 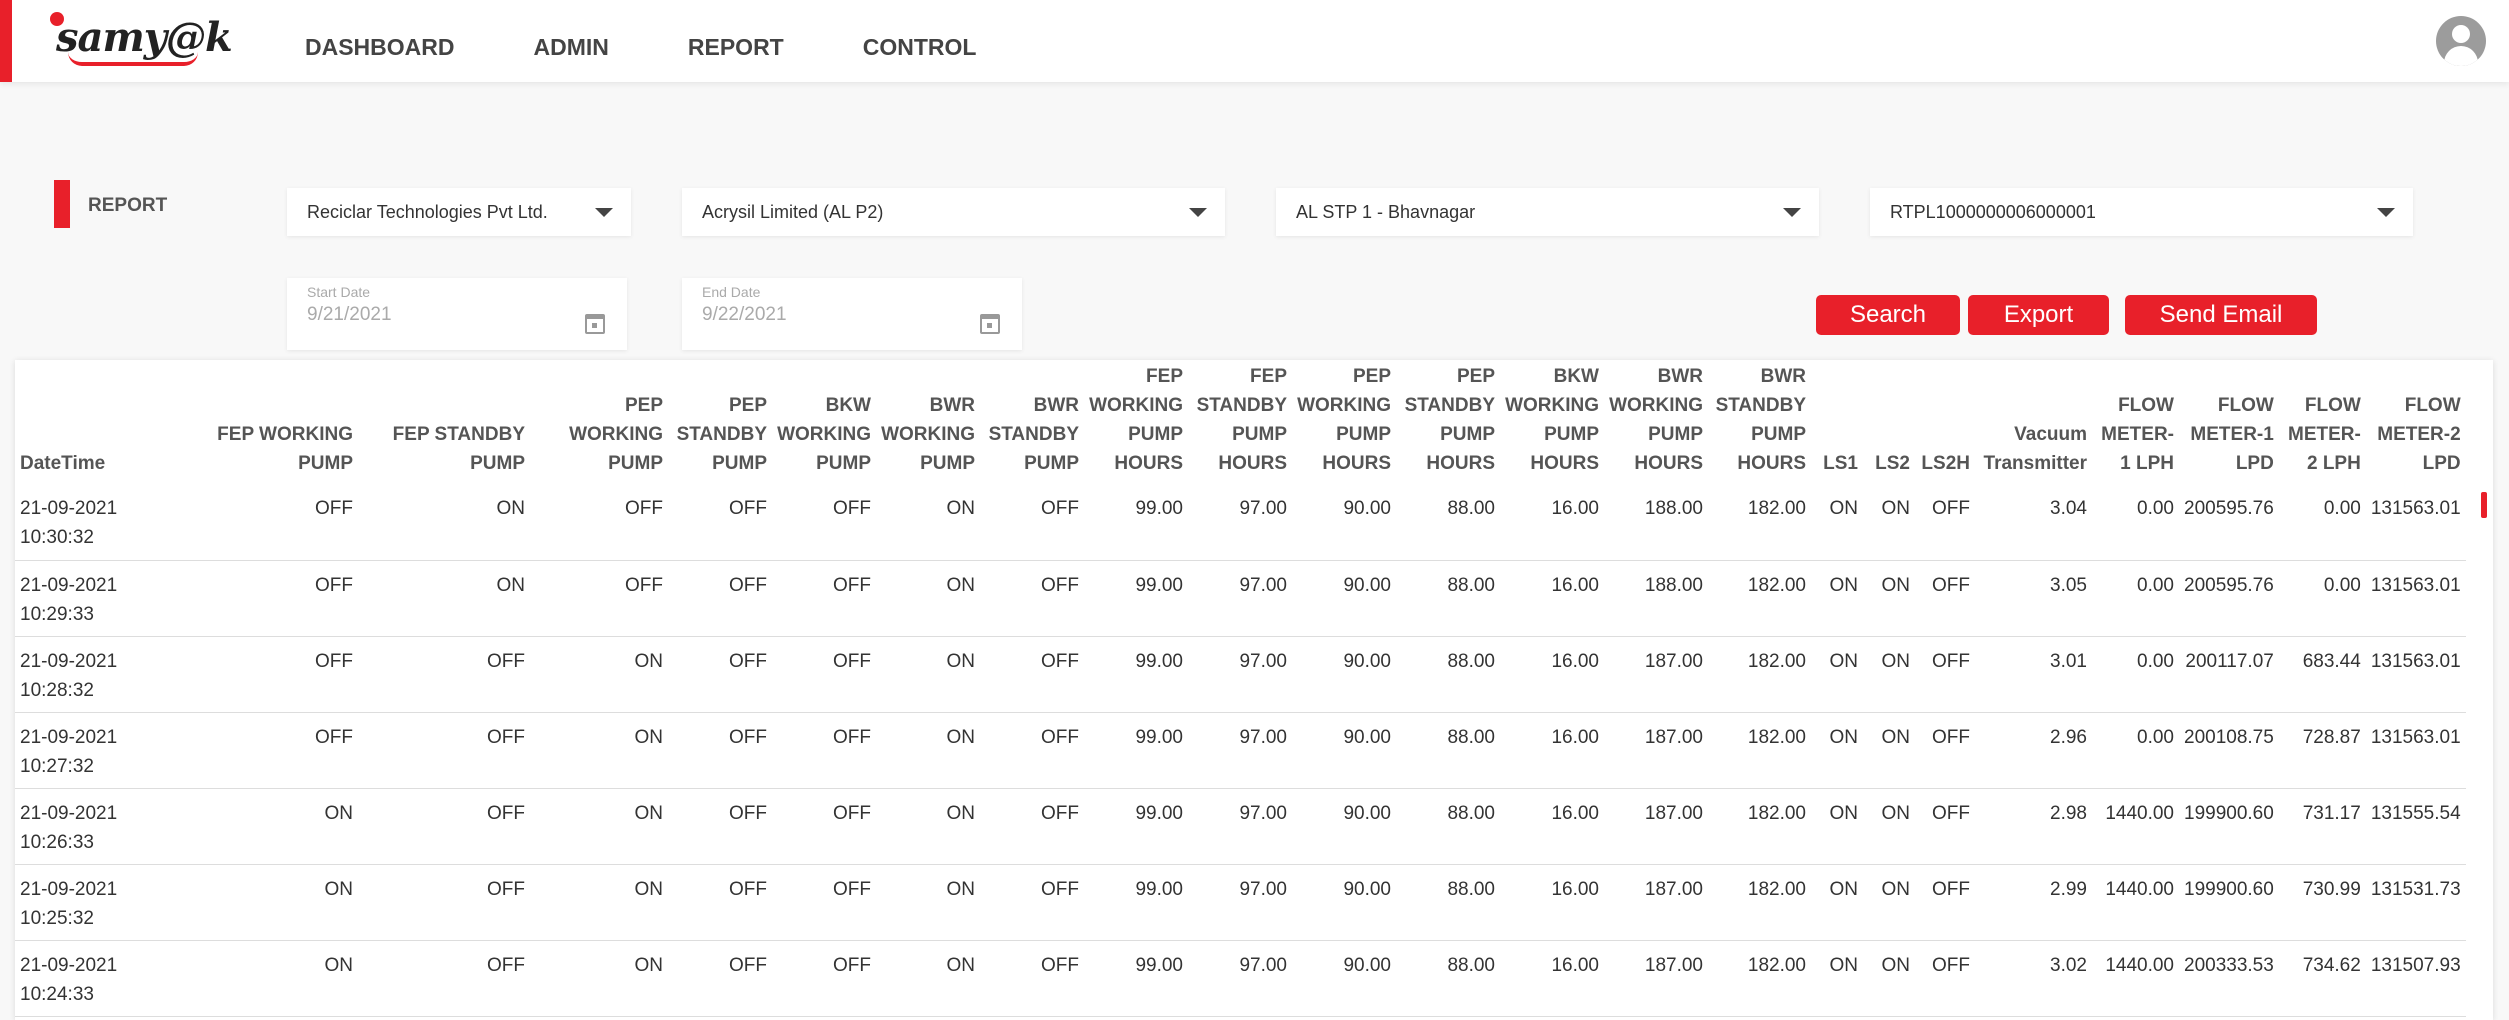 What do you see at coordinates (459, 212) in the screenshot?
I see `company-select: Reciclar Technologies Pvt Ltd.` at bounding box center [459, 212].